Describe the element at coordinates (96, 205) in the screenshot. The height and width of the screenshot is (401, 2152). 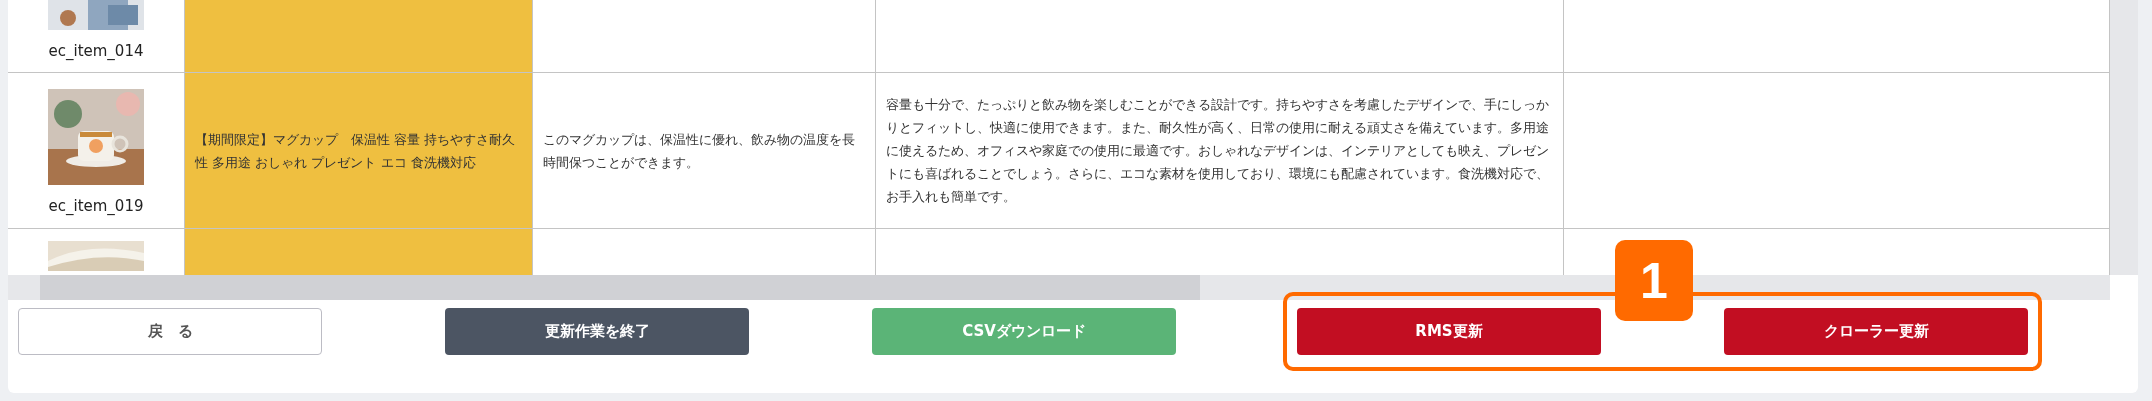
I see `item-code: ec_item_019` at that location.